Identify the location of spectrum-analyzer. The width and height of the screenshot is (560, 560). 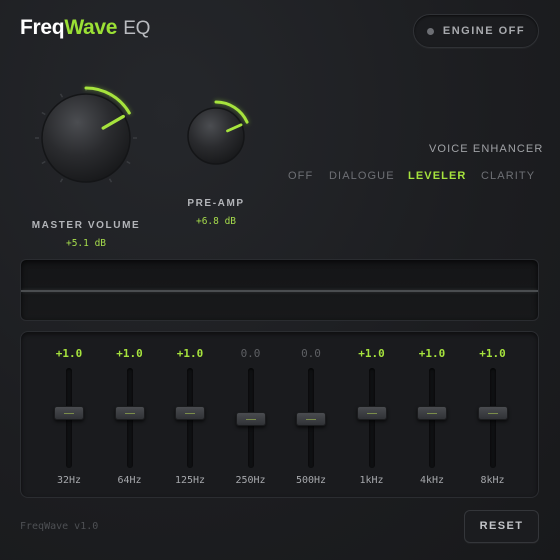
(279, 290).